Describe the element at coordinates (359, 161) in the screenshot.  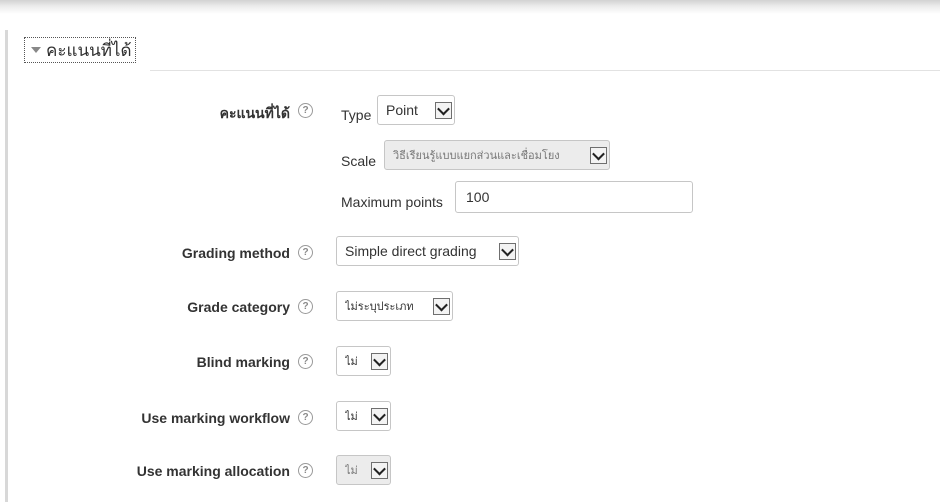
I see `scale-label: Scale` at that location.